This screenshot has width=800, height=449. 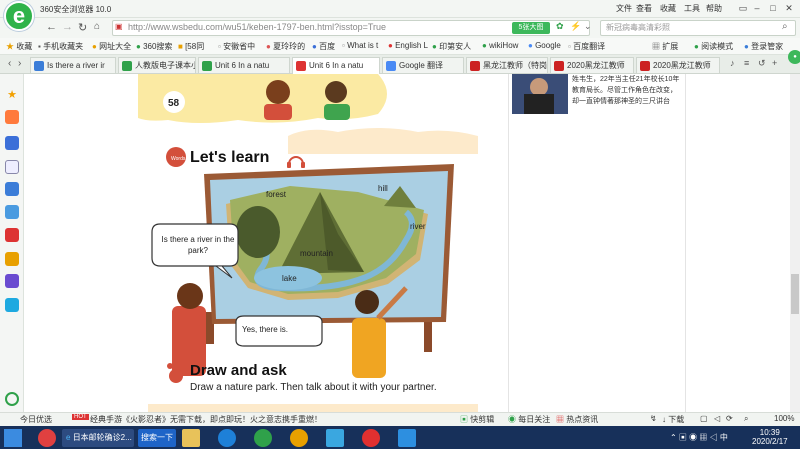 What do you see at coordinates (238, 370) in the screenshot?
I see `draw-and-ask-title: Draw and ask` at bounding box center [238, 370].